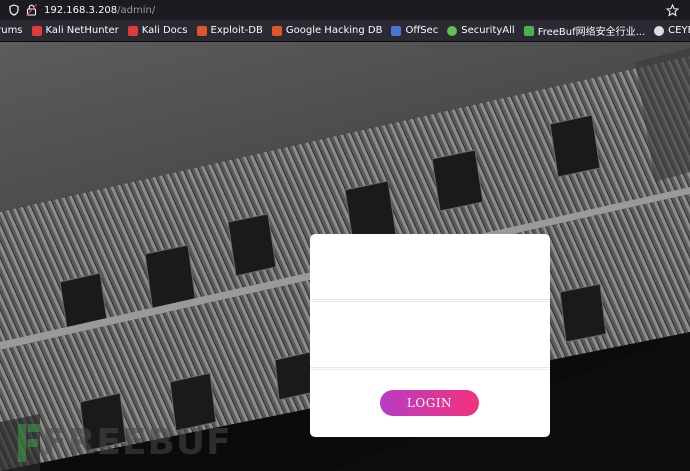 This screenshot has width=690, height=471. Describe the element at coordinates (164, 30) in the screenshot. I see `bookmark-label: Kali Docs` at that location.